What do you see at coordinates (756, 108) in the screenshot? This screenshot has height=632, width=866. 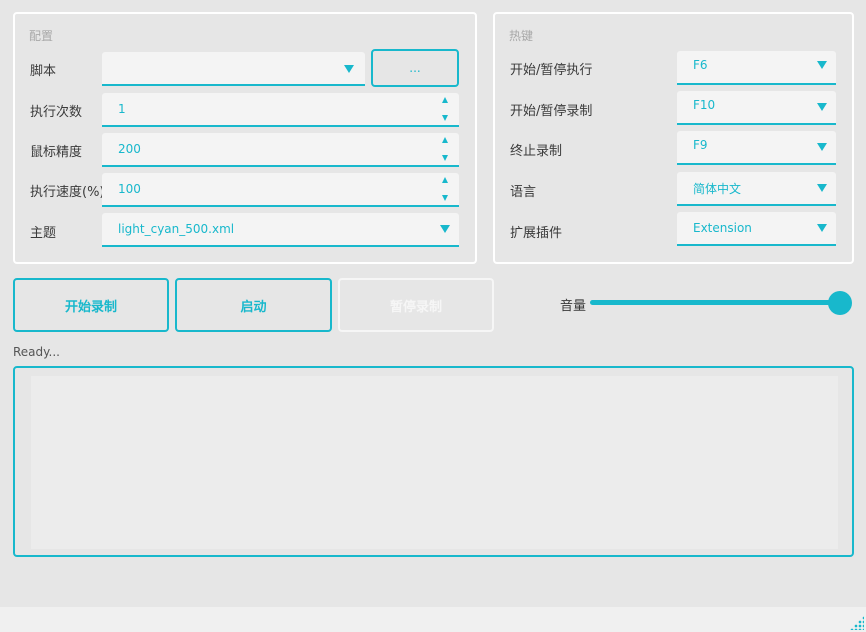 I see `start-pause-record-hotkey-select: F10` at bounding box center [756, 108].